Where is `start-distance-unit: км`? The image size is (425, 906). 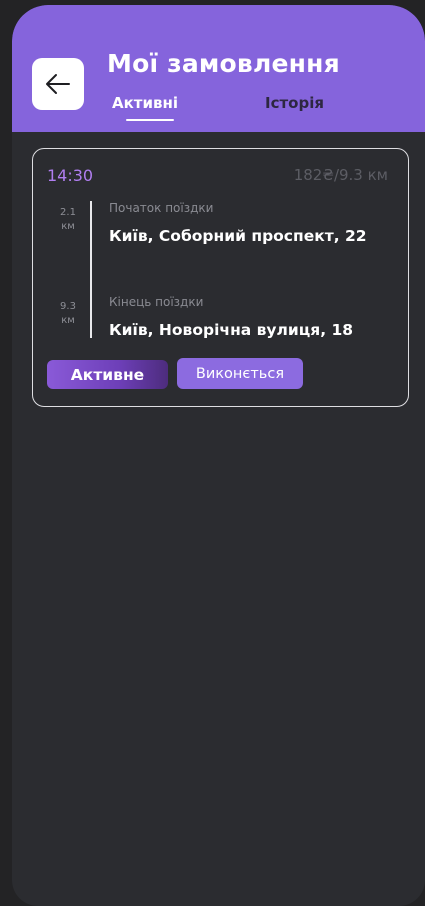
start-distance-unit: км is located at coordinates (68, 226).